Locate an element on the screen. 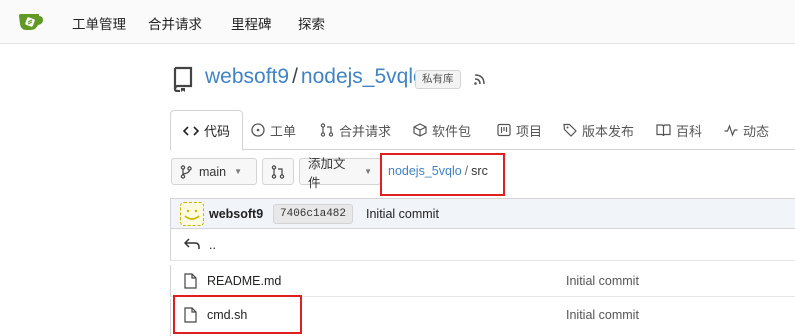 This screenshot has width=795, height=336. add-file-dropdown: 添加文件 ▼ is located at coordinates (340, 173).